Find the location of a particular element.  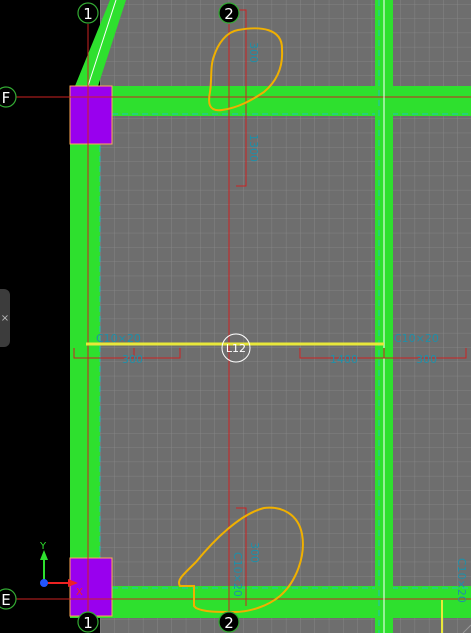

dim-right-beam-length: 1400 is located at coordinates (344, 359).